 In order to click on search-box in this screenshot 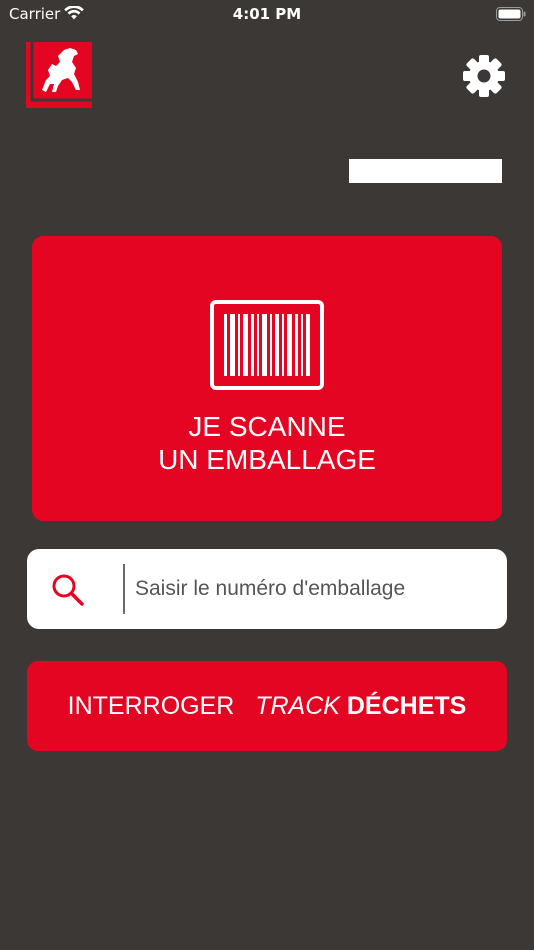, I will do `click(267, 589)`.